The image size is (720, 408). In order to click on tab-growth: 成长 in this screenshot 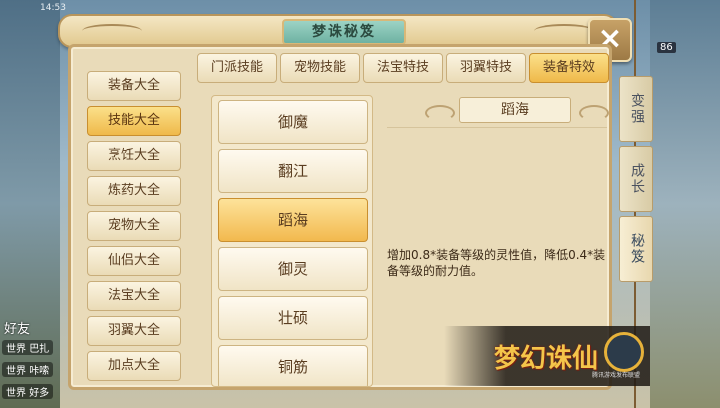, I will do `click(636, 179)`.